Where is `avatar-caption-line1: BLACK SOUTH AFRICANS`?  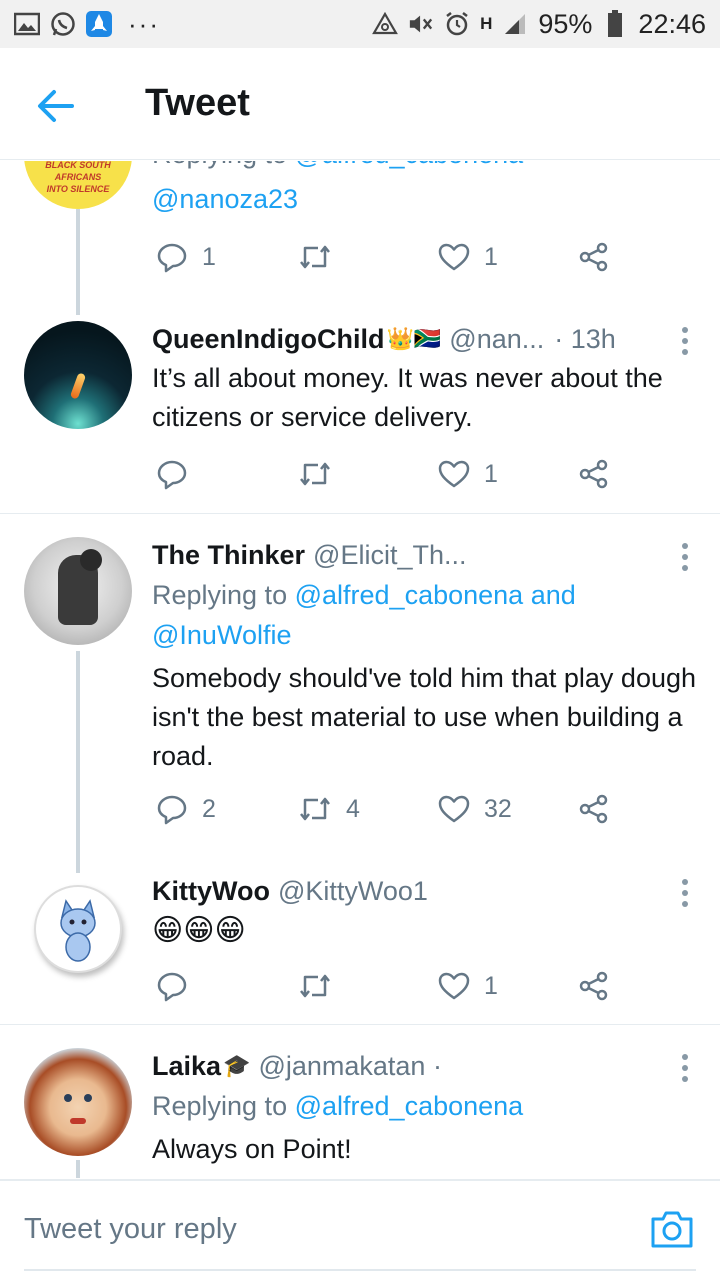
avatar-caption-line1: BLACK SOUTH AFRICANS is located at coordinates (78, 171).